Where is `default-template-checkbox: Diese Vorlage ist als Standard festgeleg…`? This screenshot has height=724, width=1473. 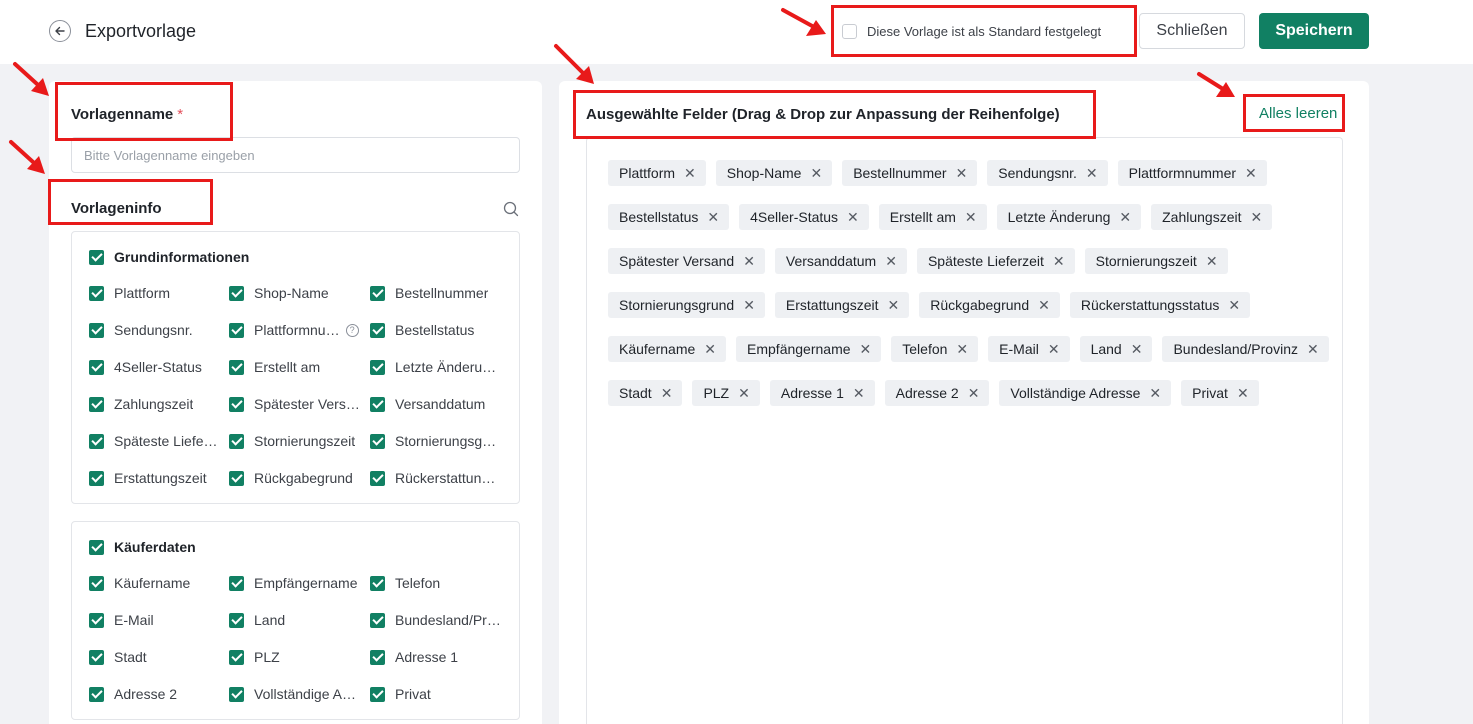
default-template-checkbox: Diese Vorlage ist als Standard festgeleg… is located at coordinates (971, 31).